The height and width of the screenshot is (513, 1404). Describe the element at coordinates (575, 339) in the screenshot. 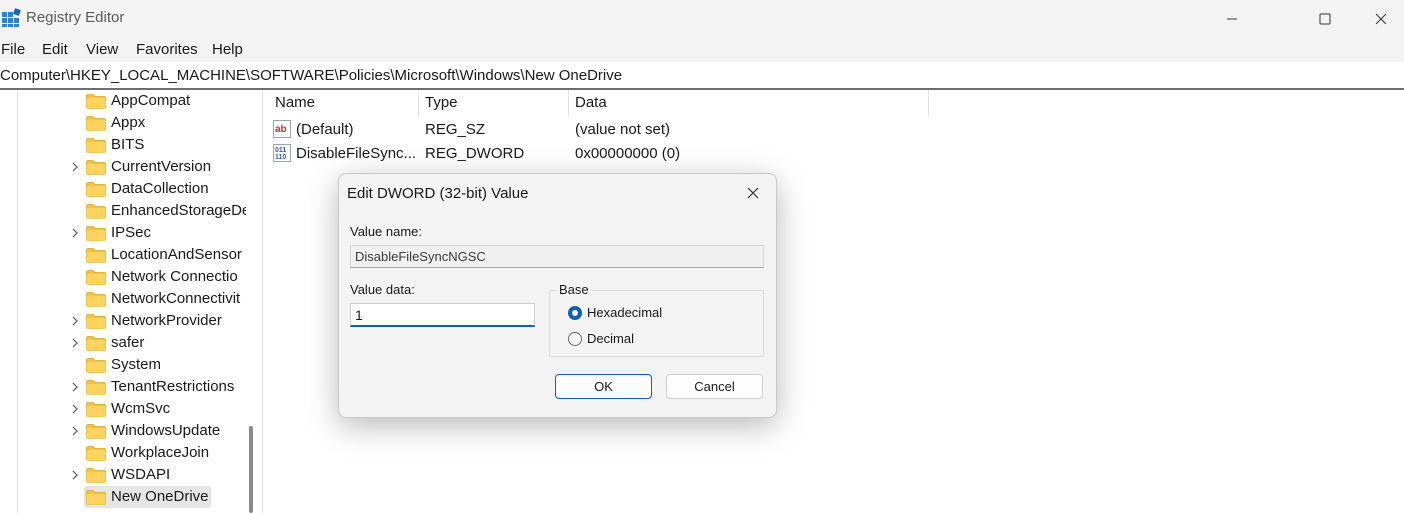

I see `radio-unchecked-icon` at that location.